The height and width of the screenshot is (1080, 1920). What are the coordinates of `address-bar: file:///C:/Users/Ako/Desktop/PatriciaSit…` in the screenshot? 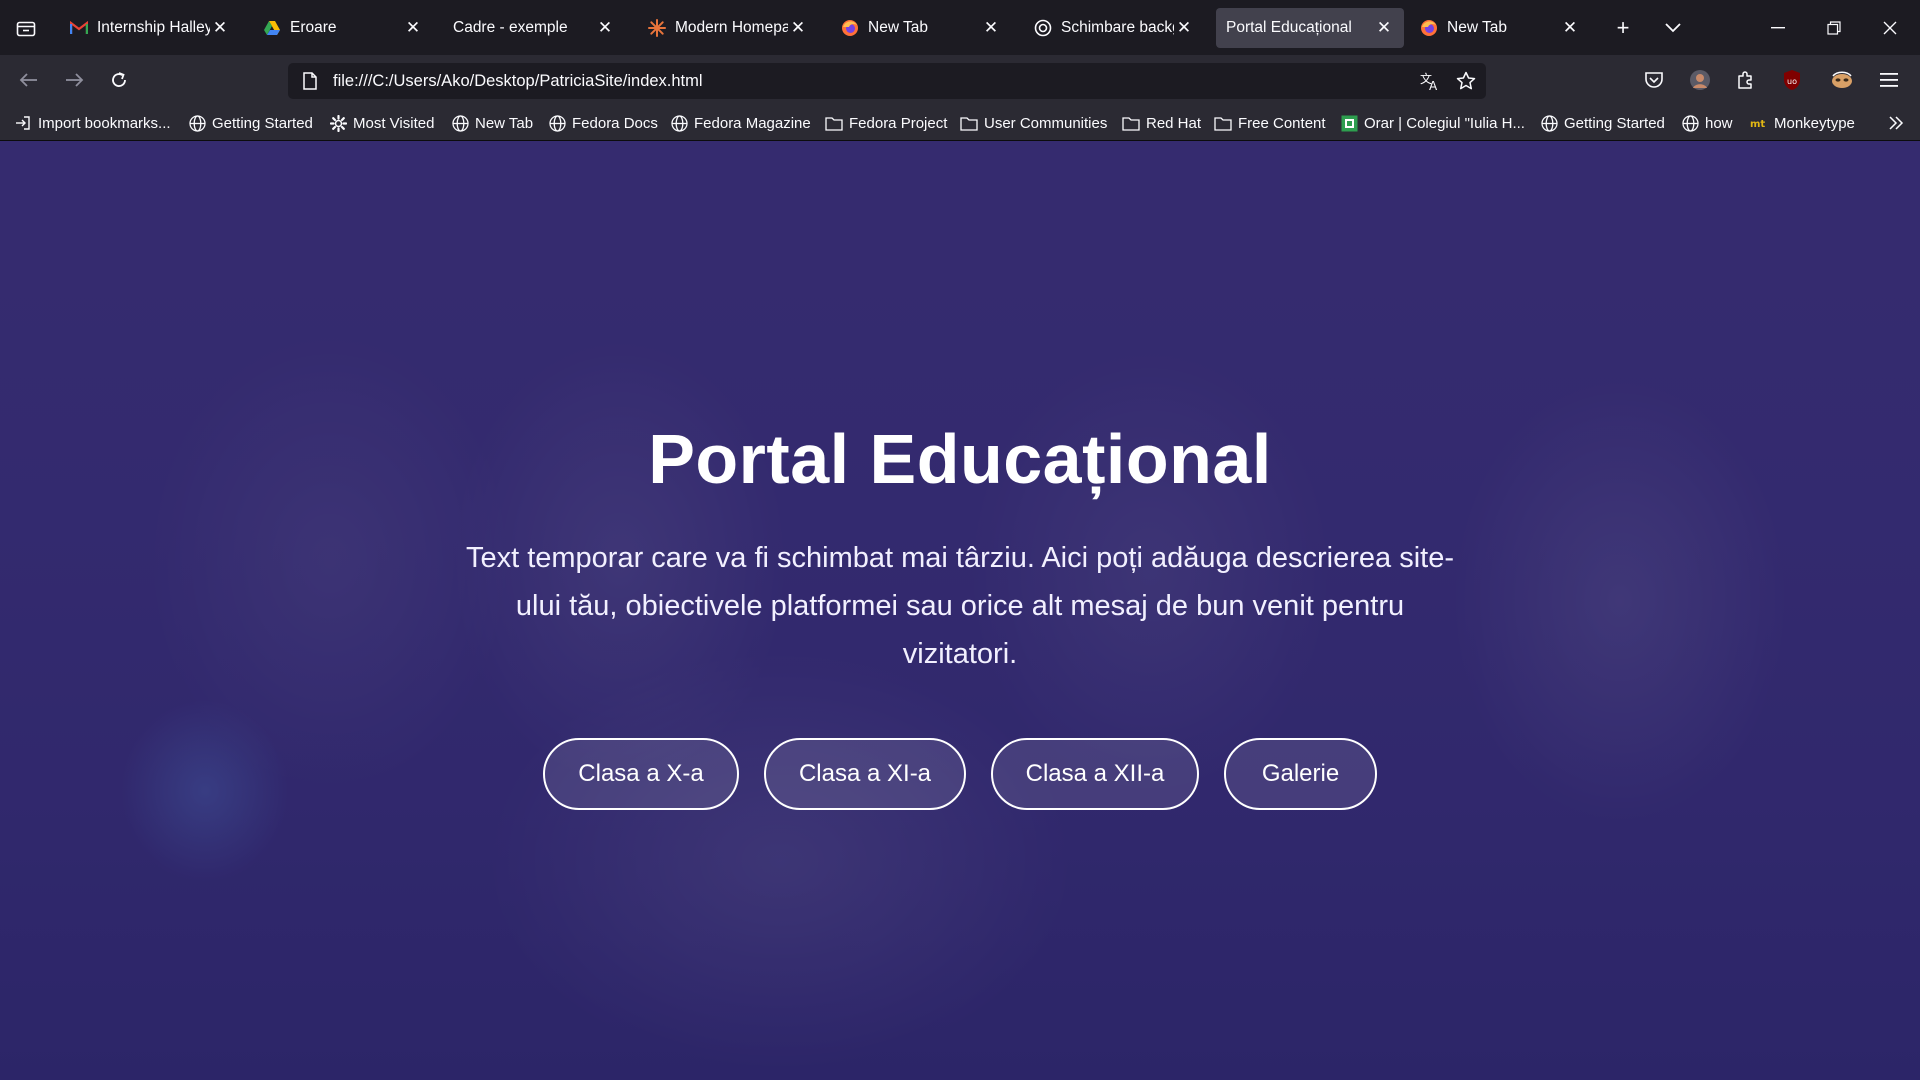 It's located at (887, 81).